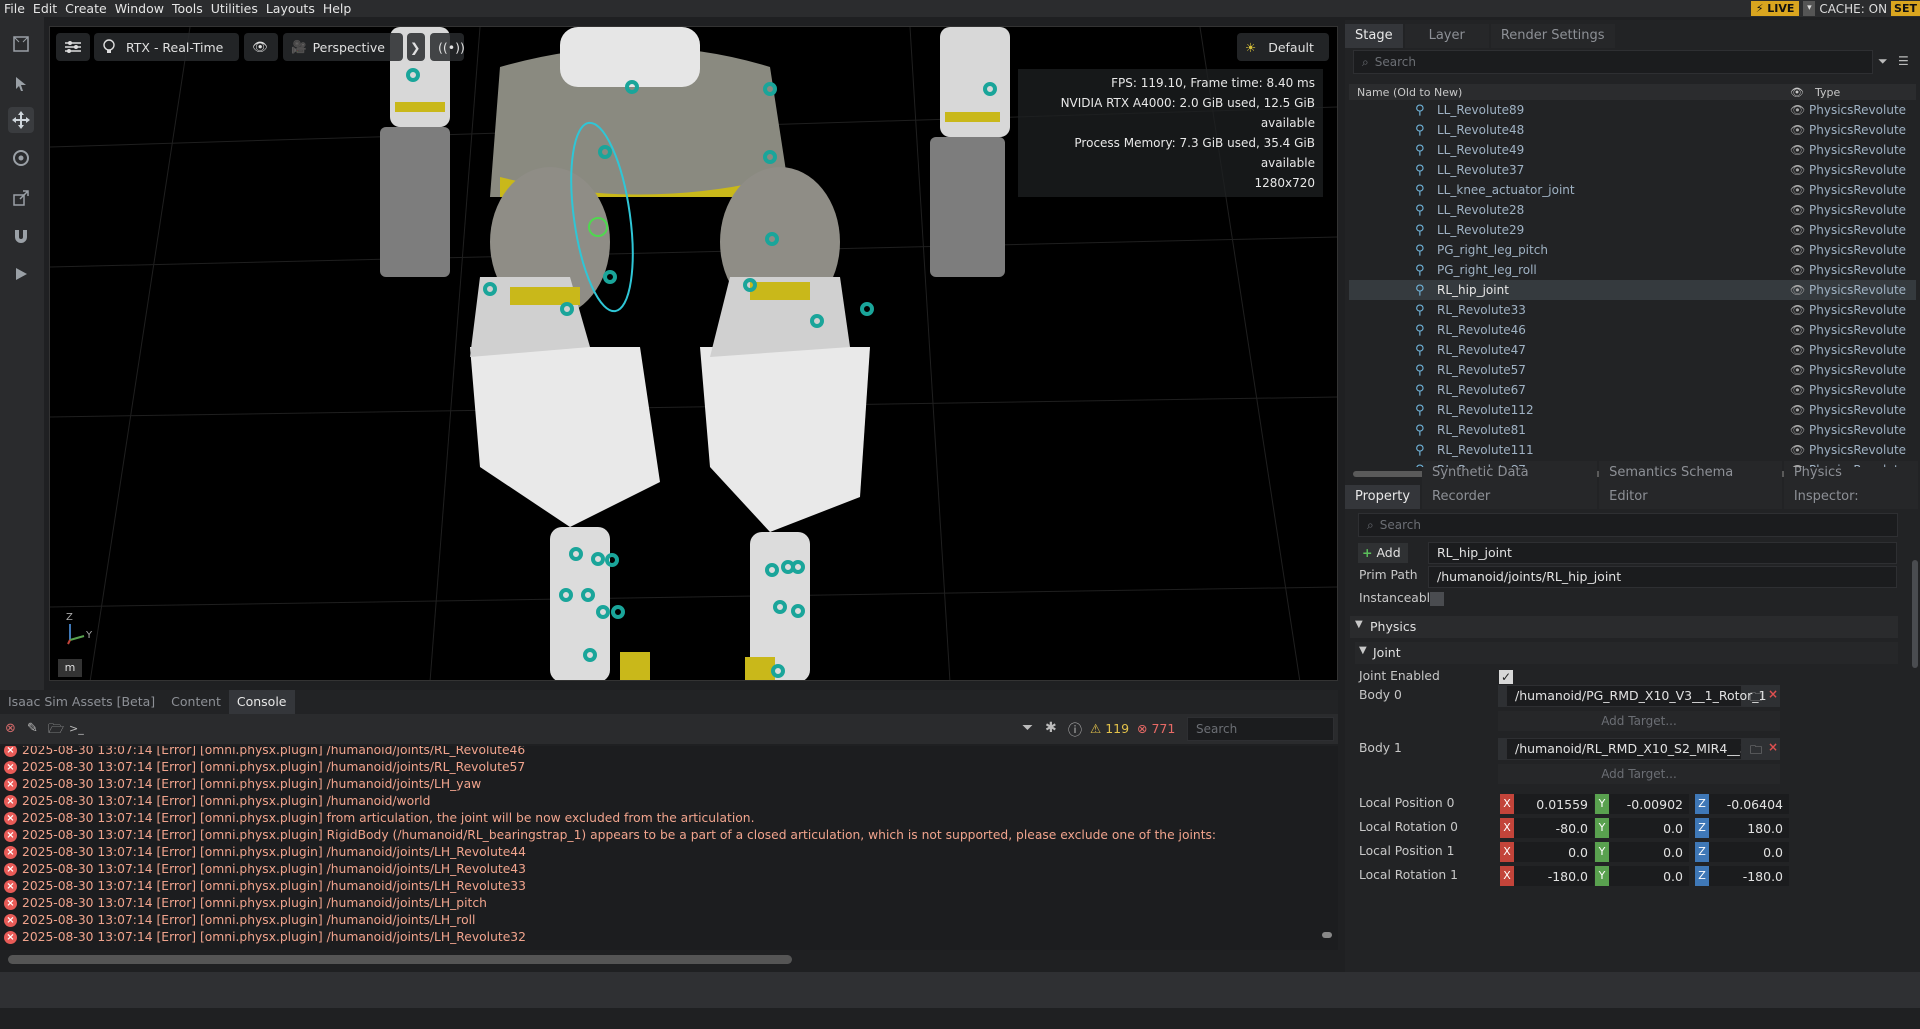  I want to click on local-position-0-z-field: Z -0.06404, so click(1742, 804).